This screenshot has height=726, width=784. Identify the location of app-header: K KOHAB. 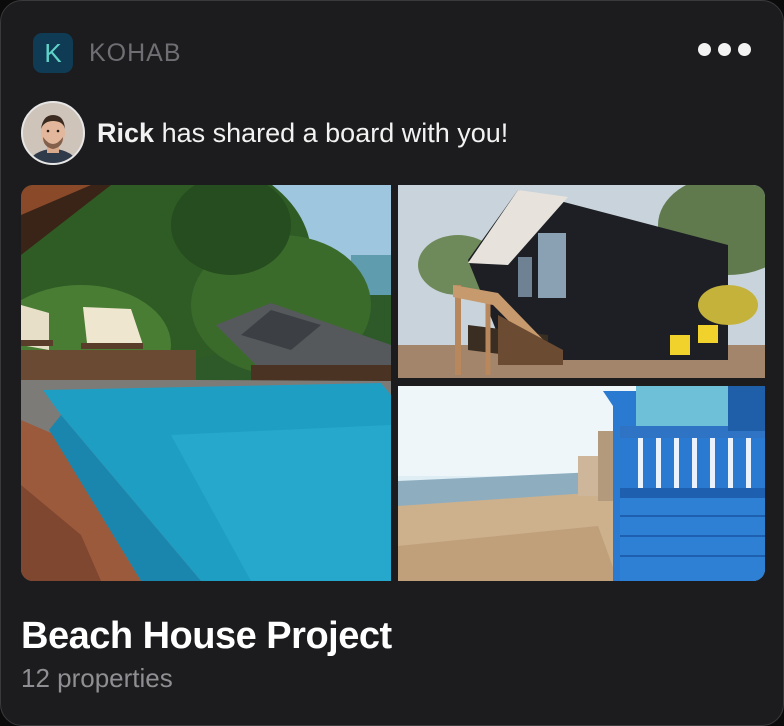
(107, 53).